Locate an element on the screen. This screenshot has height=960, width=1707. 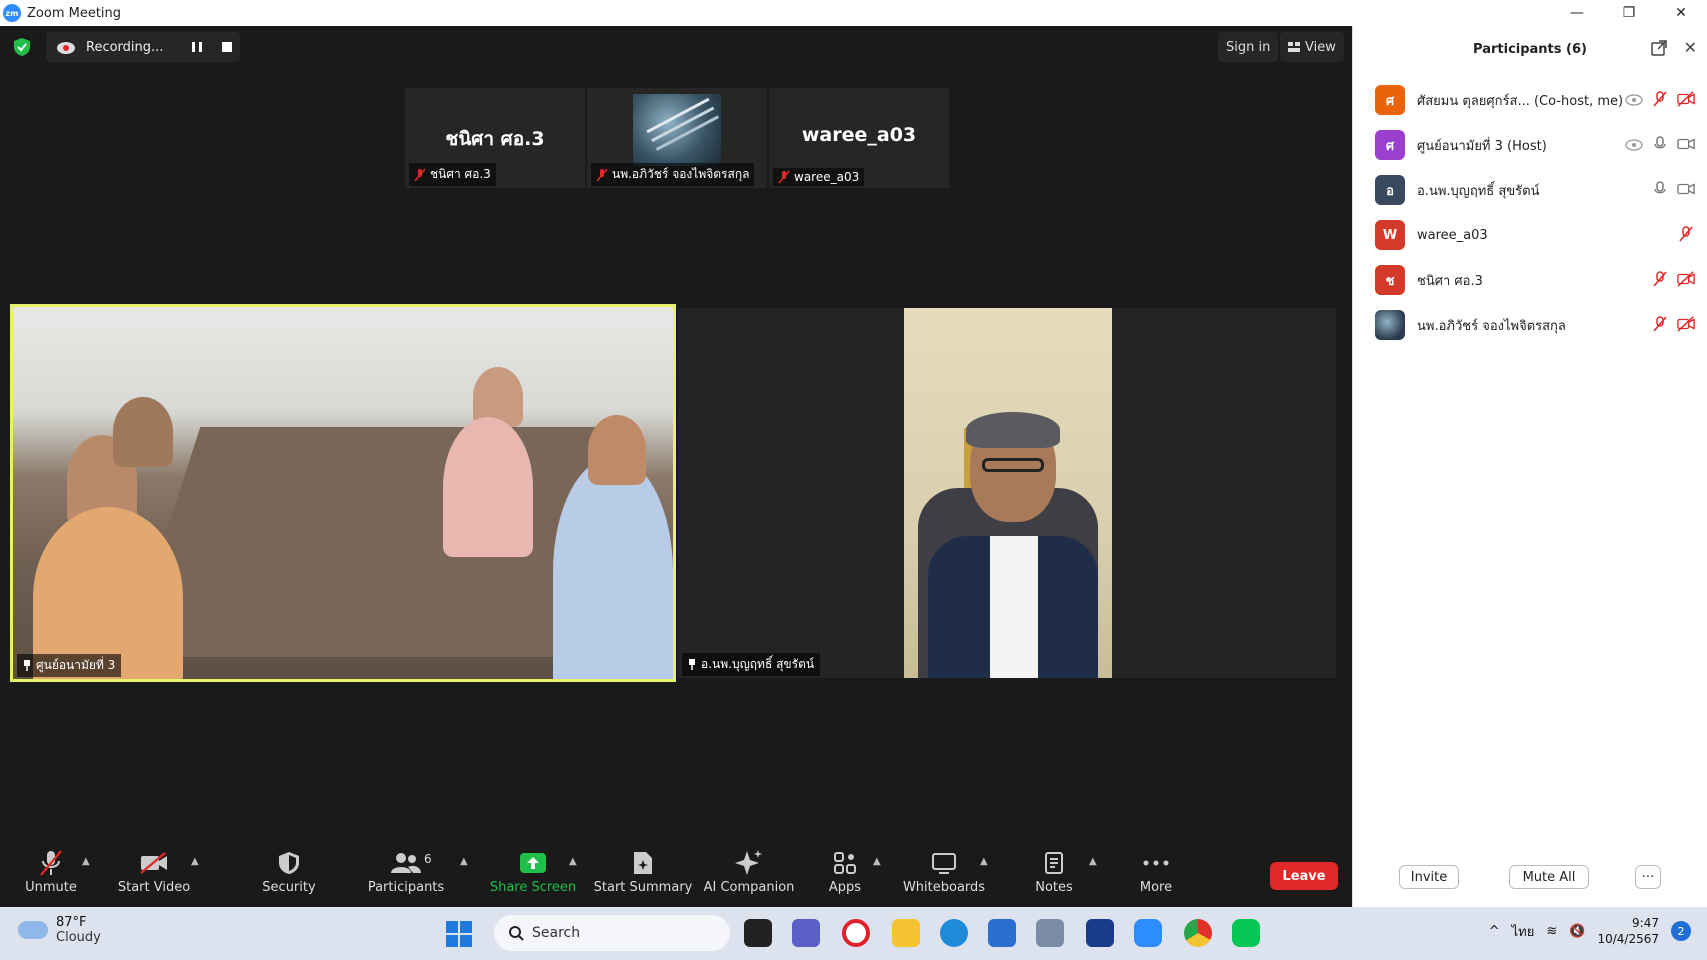
security-button: Security is located at coordinates (289, 876).